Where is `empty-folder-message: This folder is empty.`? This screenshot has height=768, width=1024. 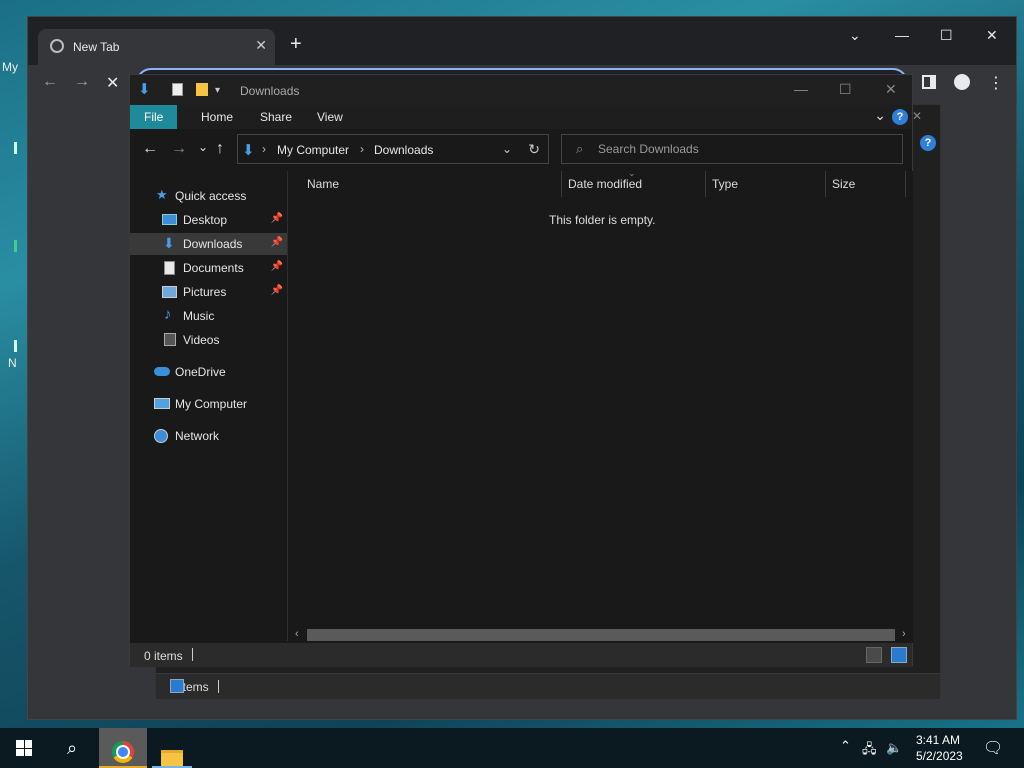 empty-folder-message: This folder is empty. is located at coordinates (602, 220).